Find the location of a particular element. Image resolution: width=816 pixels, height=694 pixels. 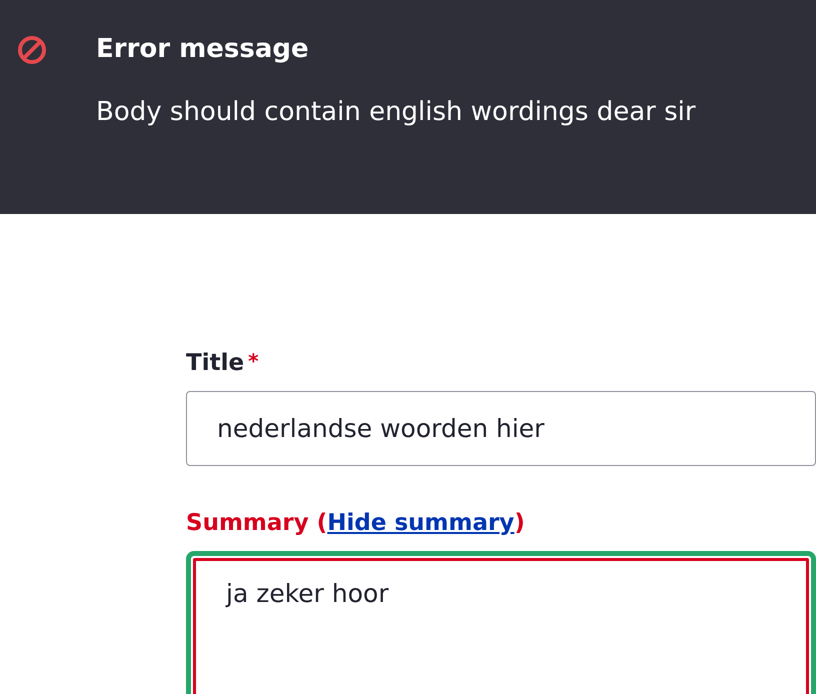

label-paren: ) is located at coordinates (519, 523).